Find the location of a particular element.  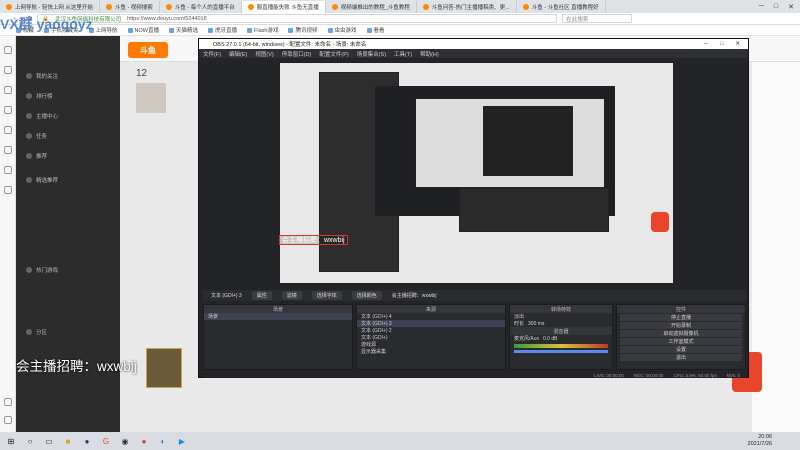

search-input: 在此搜索 is located at coordinates (597, 18).